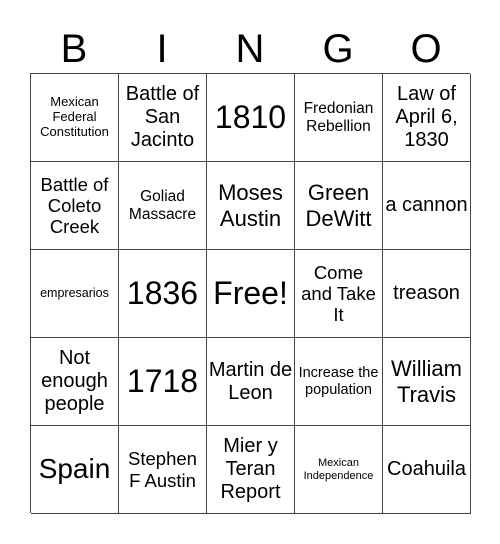  What do you see at coordinates (163, 382) in the screenshot?
I see `bingo-cell: 1718` at bounding box center [163, 382].